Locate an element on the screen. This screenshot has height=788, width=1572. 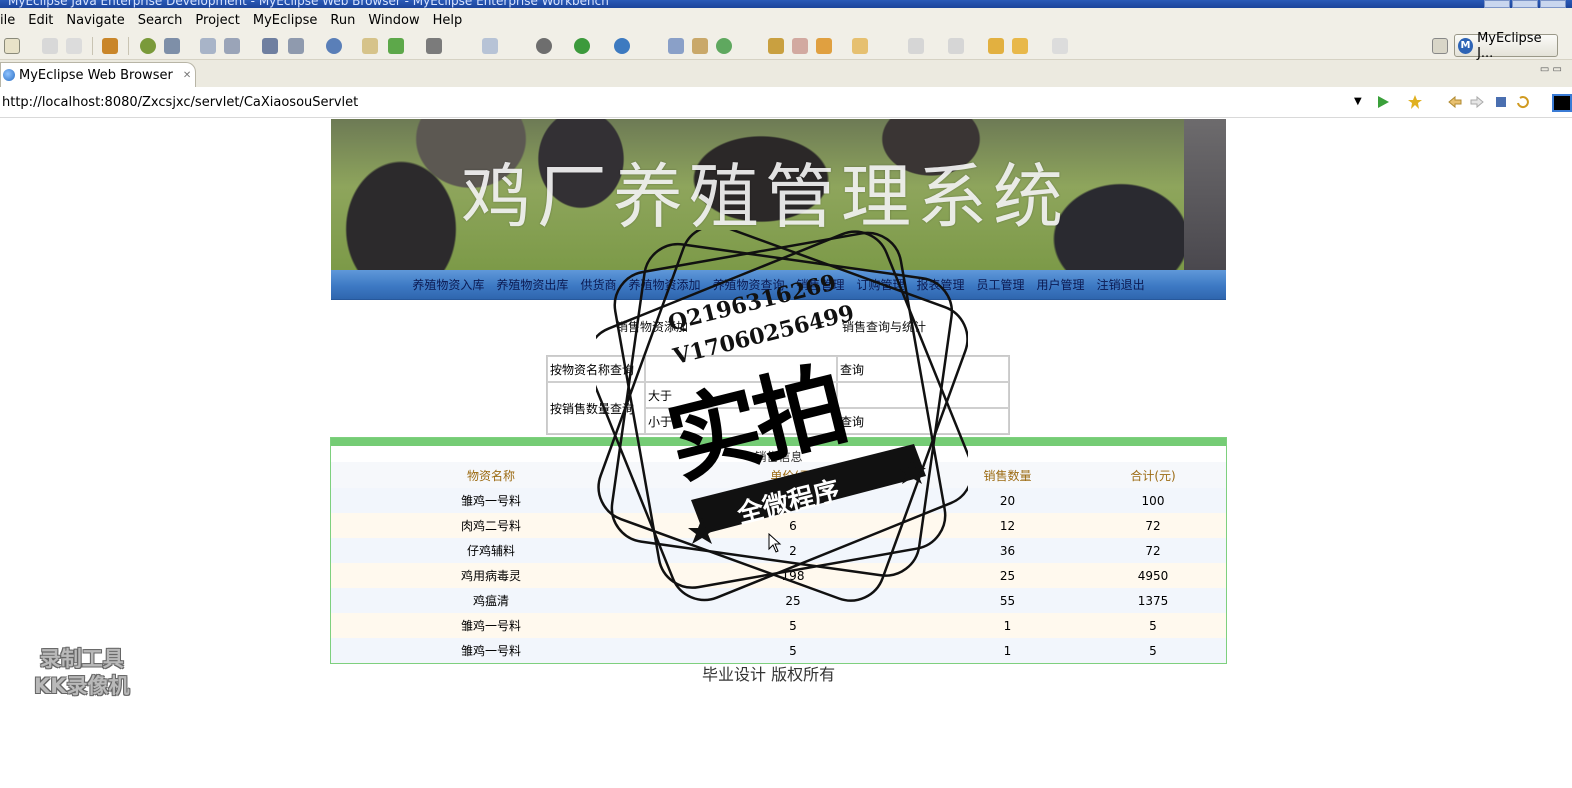
print-icon is located at coordinates (74, 46).